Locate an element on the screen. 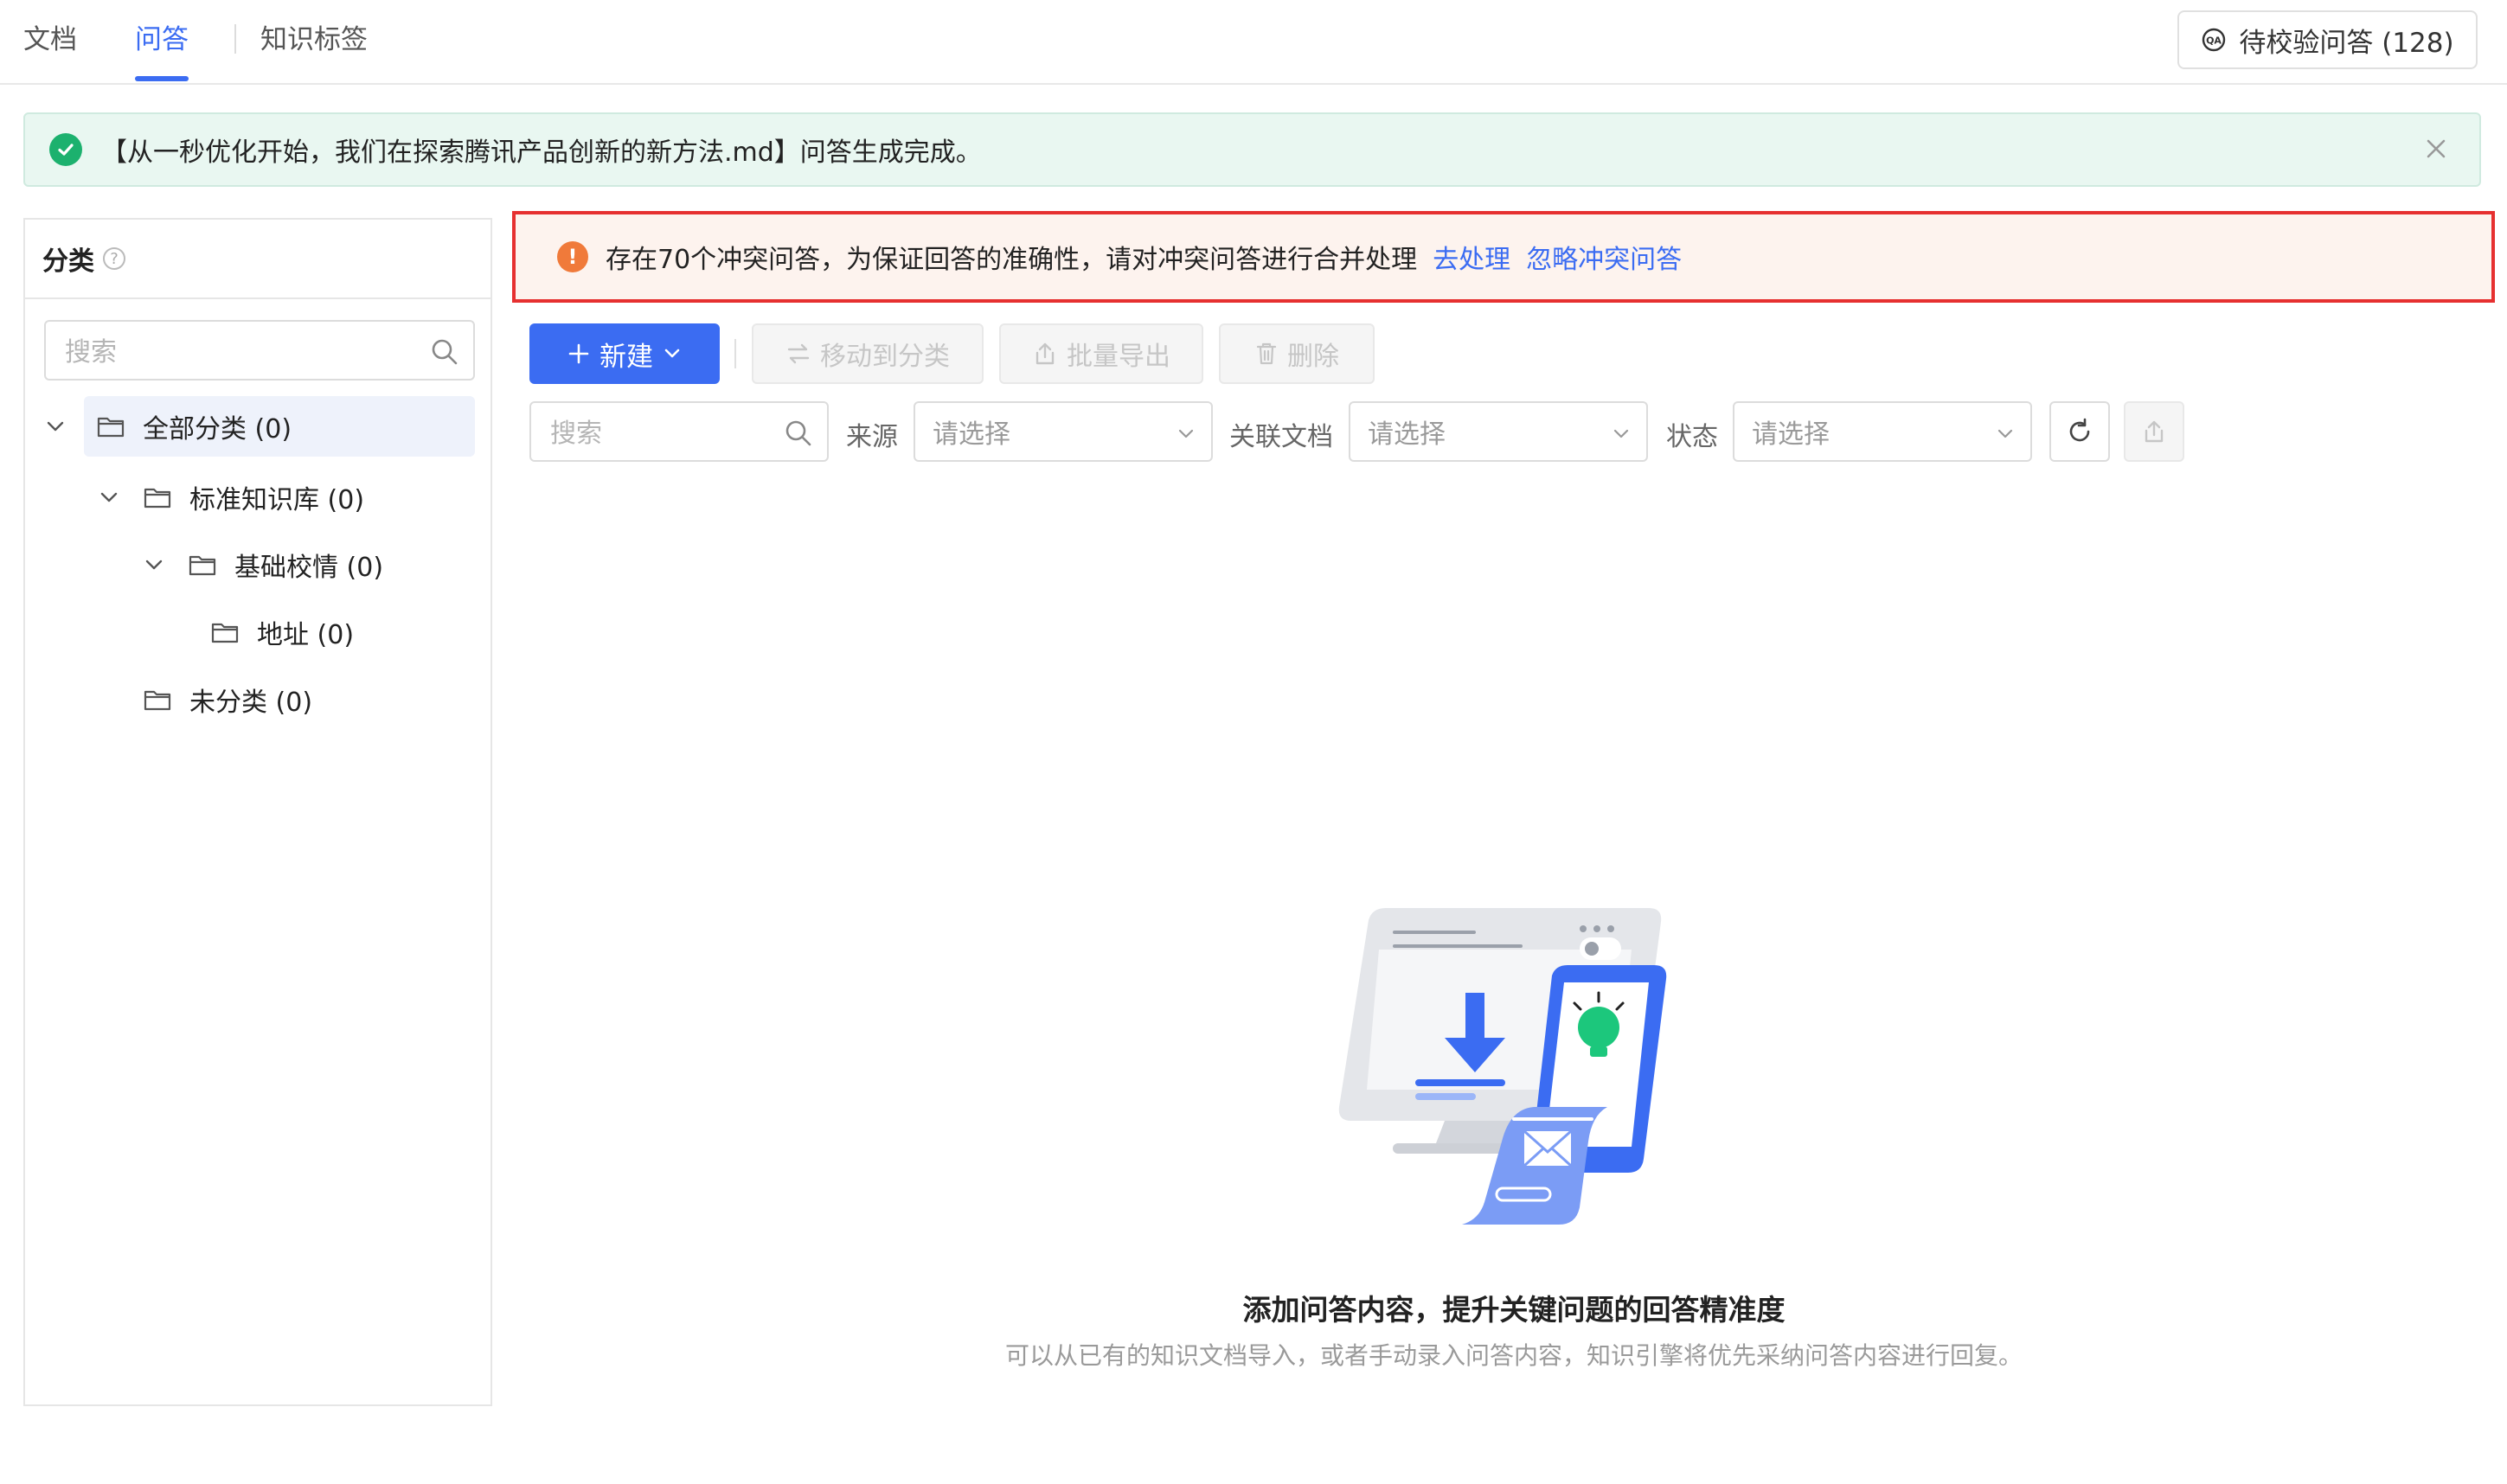 The width and height of the screenshot is (2507, 1484). tree-item-label: 未分类 (0) is located at coordinates (251, 703).